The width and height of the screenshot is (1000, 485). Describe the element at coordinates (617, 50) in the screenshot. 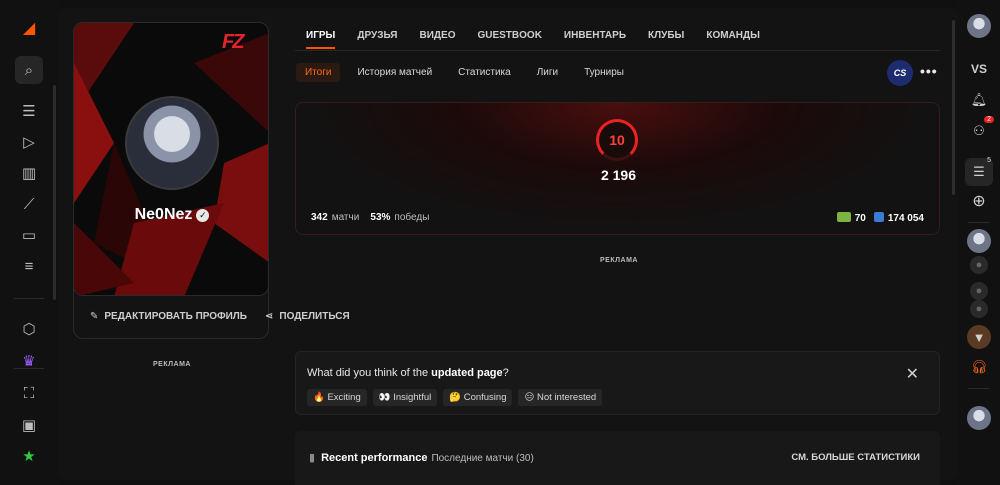

I see `tabs-divider` at that location.